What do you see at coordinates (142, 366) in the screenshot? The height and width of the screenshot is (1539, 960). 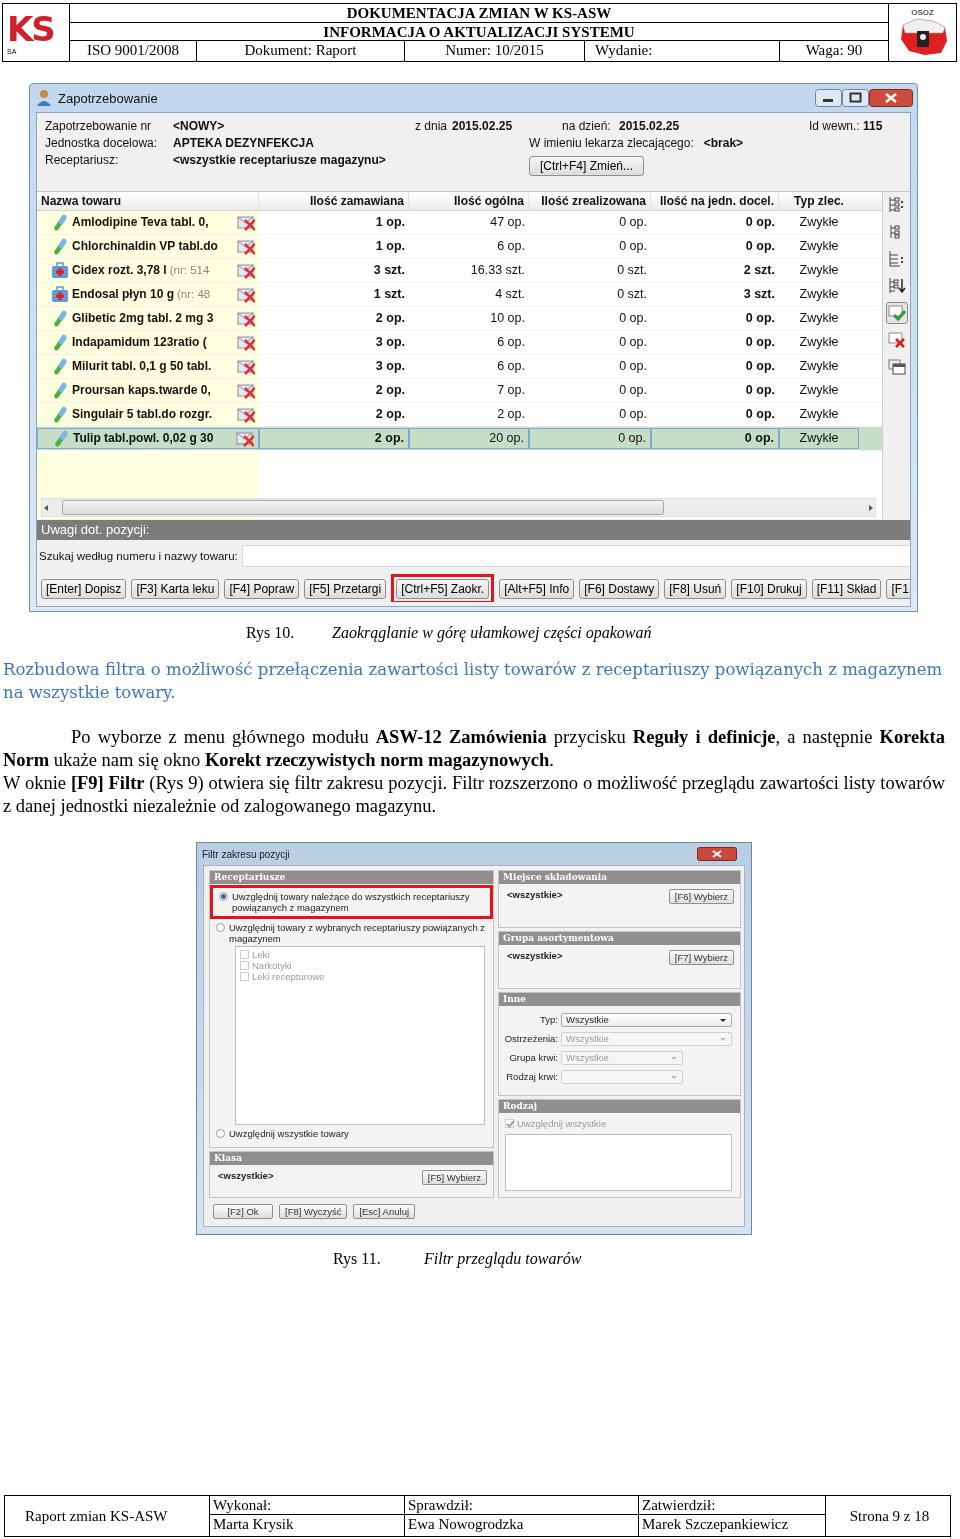 I see `product-name: Milurit tabl. 0,1 g 50 tabl.` at bounding box center [142, 366].